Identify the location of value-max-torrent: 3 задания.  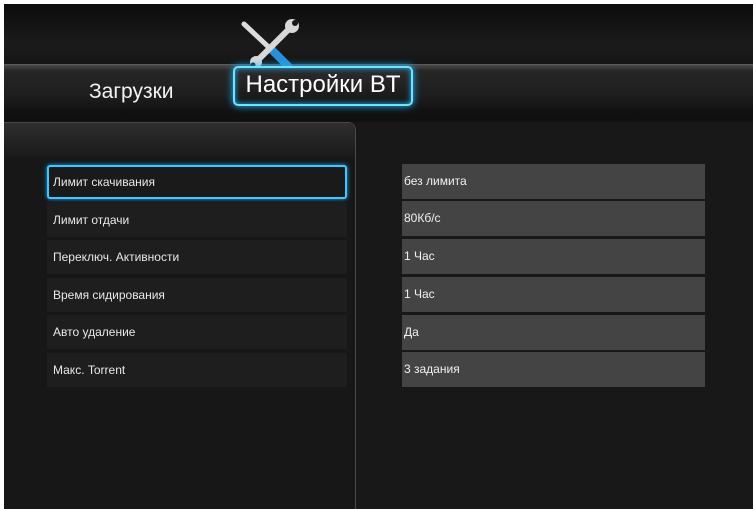
(553, 369).